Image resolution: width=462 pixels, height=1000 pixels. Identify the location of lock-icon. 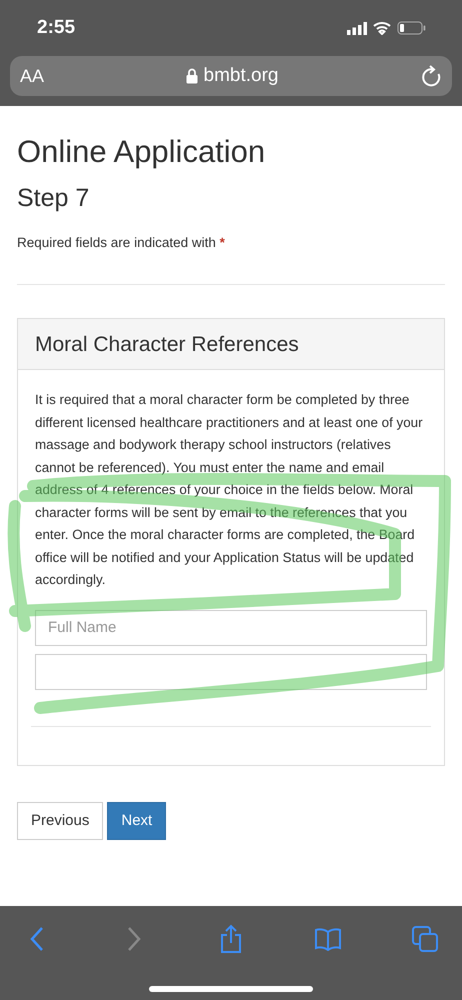
(192, 76).